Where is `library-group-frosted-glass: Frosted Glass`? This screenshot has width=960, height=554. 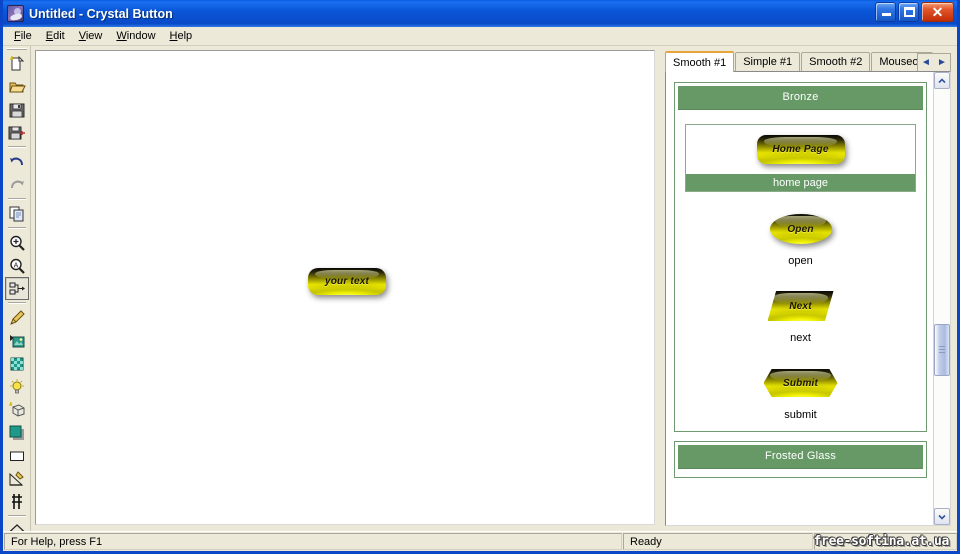 library-group-frosted-glass: Frosted Glass is located at coordinates (800, 459).